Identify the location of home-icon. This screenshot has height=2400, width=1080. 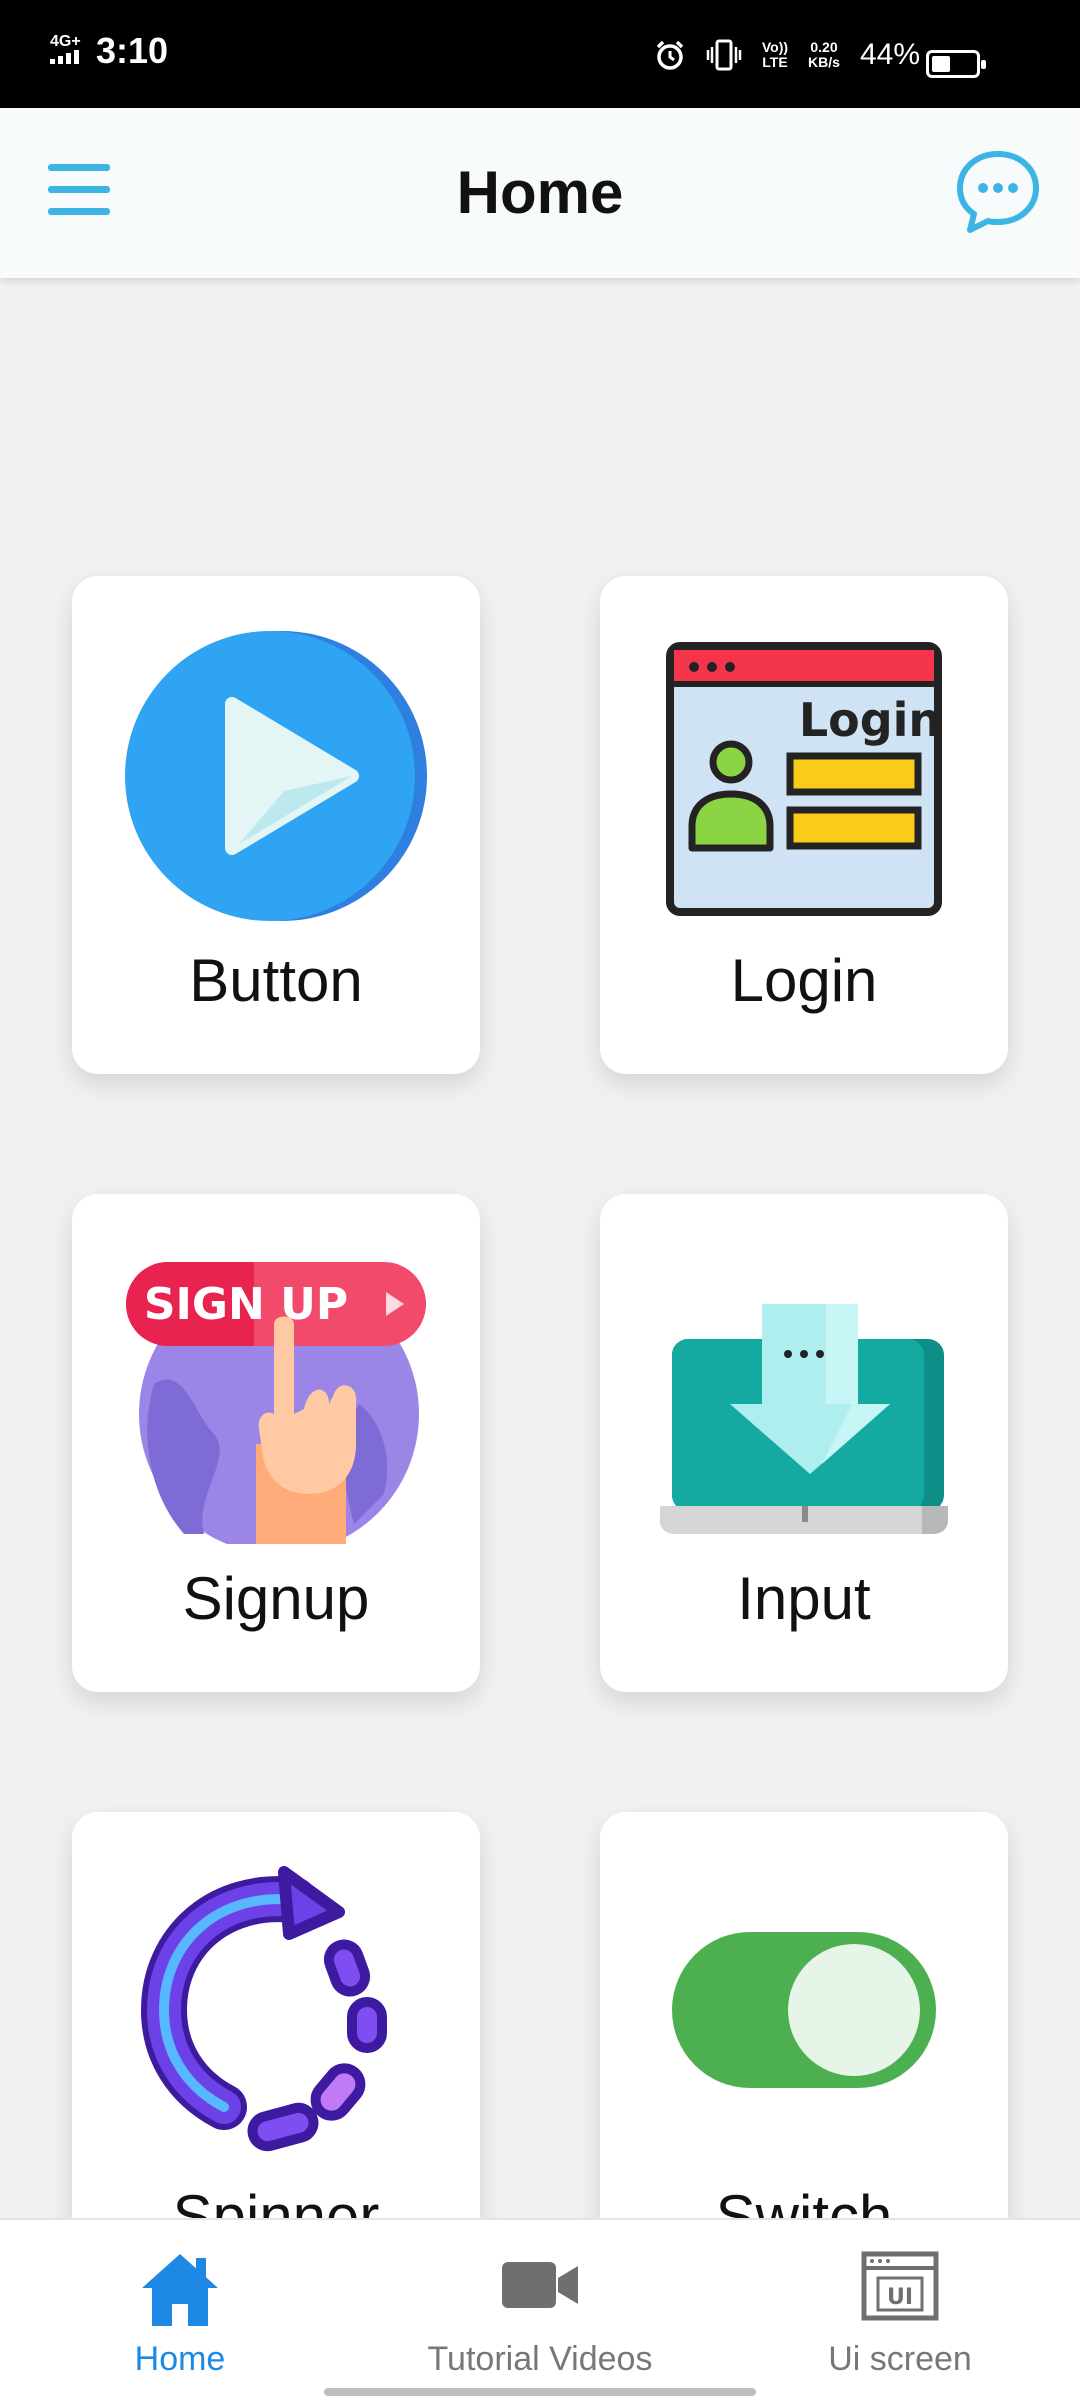
(180, 2292).